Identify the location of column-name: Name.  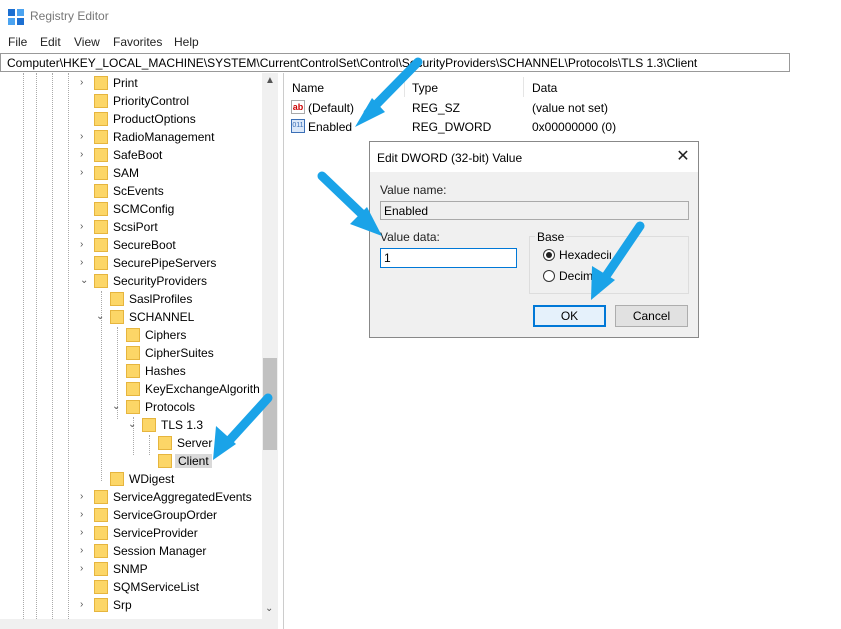
(308, 88).